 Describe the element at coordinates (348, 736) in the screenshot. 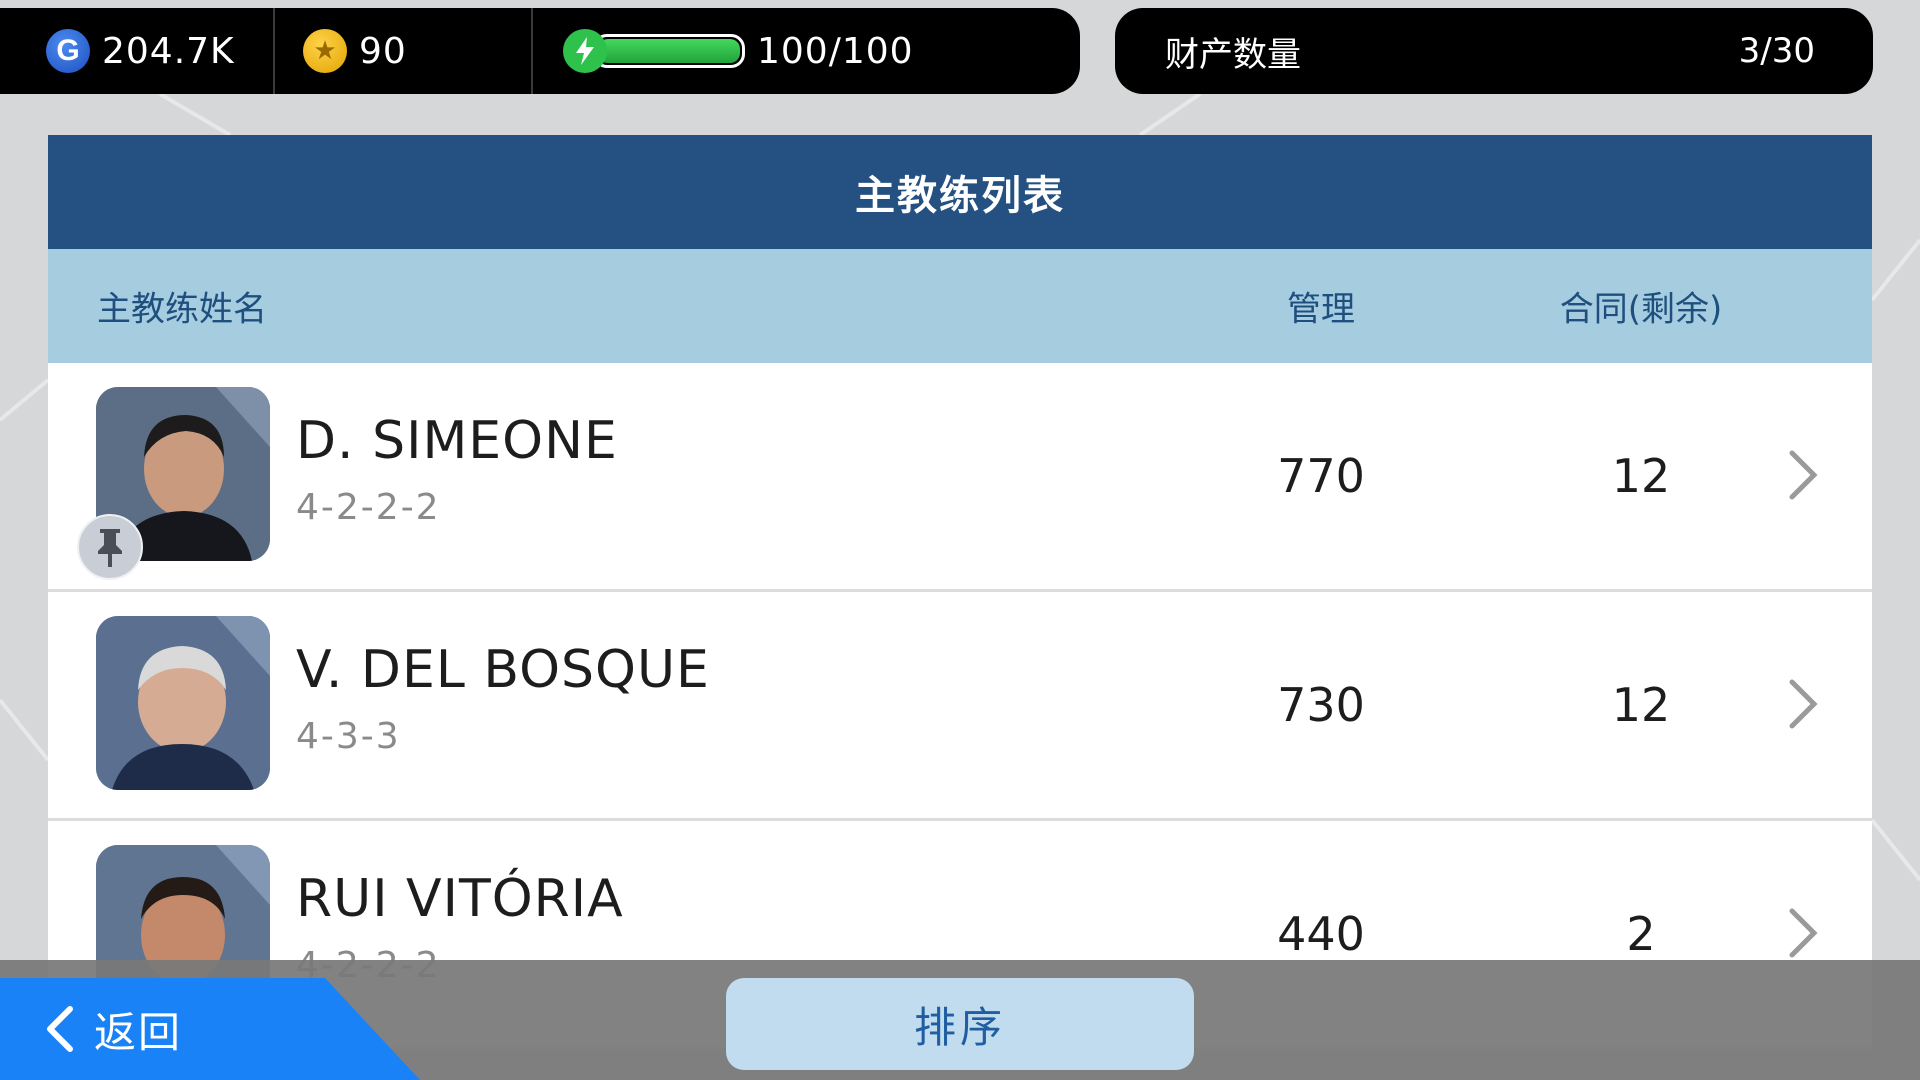

I see `coach-formation: 4-3-3` at that location.